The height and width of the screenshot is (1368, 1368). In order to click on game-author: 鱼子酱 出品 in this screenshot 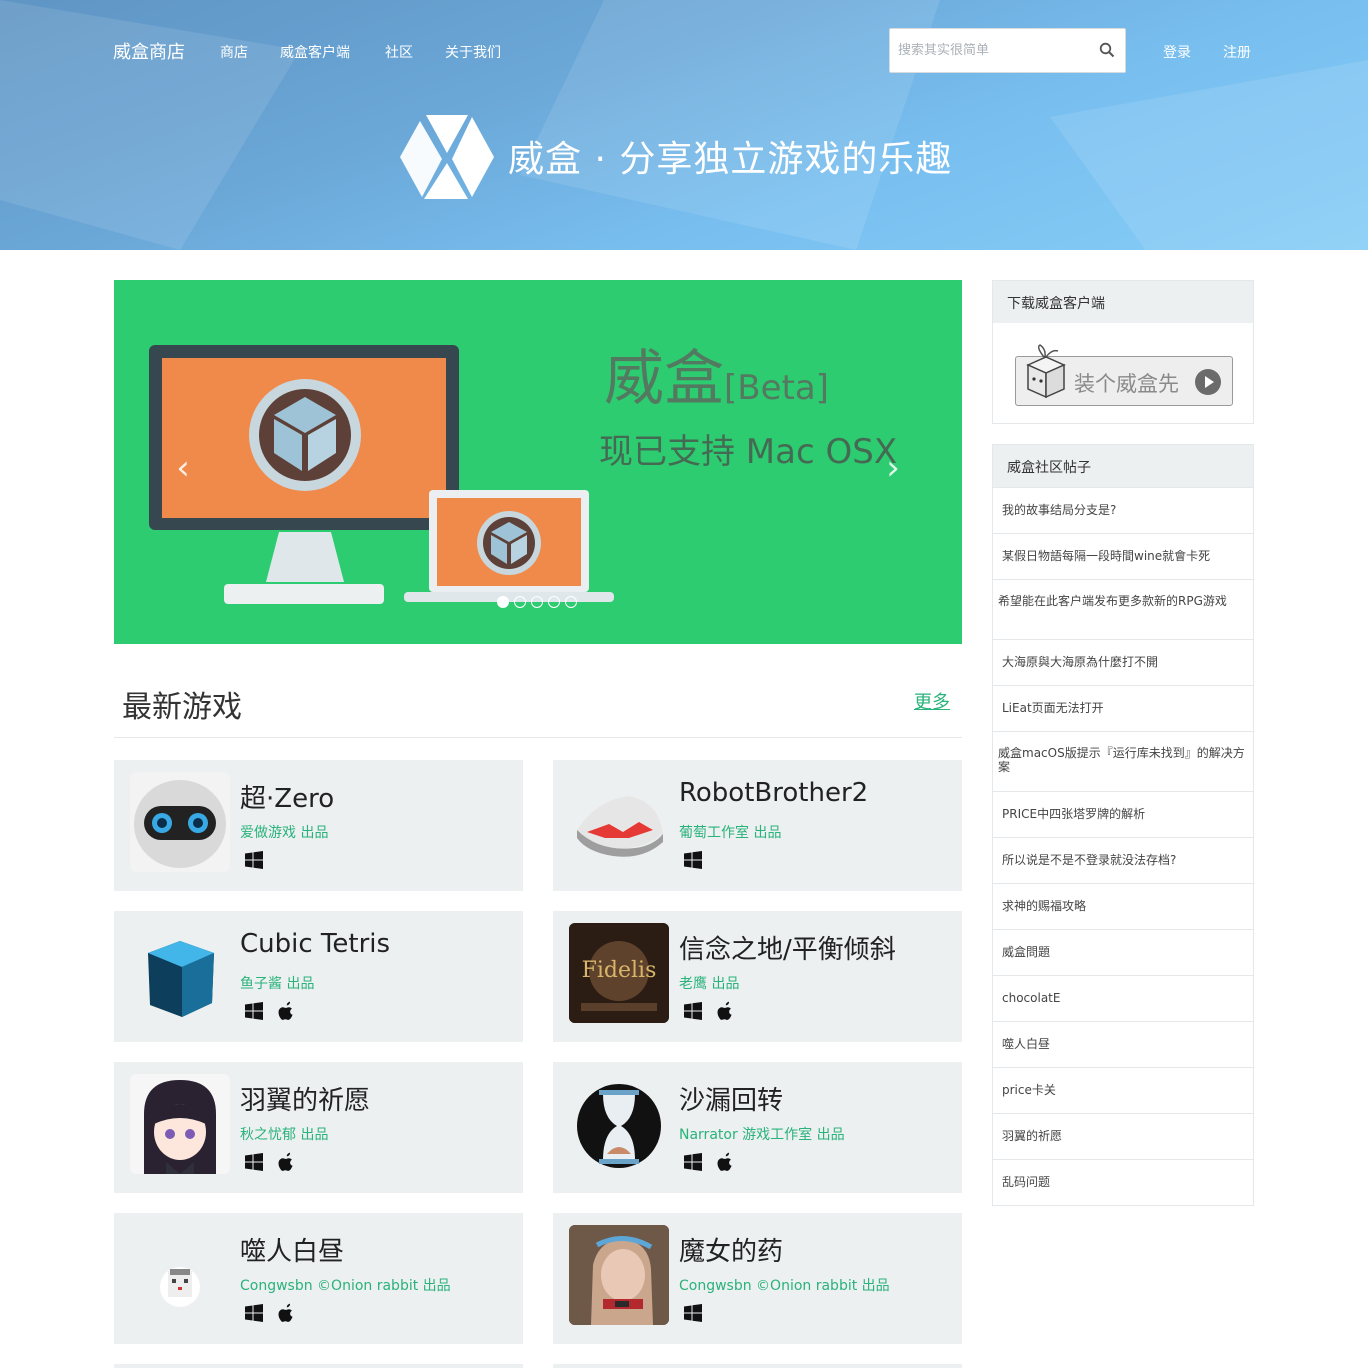, I will do `click(277, 983)`.